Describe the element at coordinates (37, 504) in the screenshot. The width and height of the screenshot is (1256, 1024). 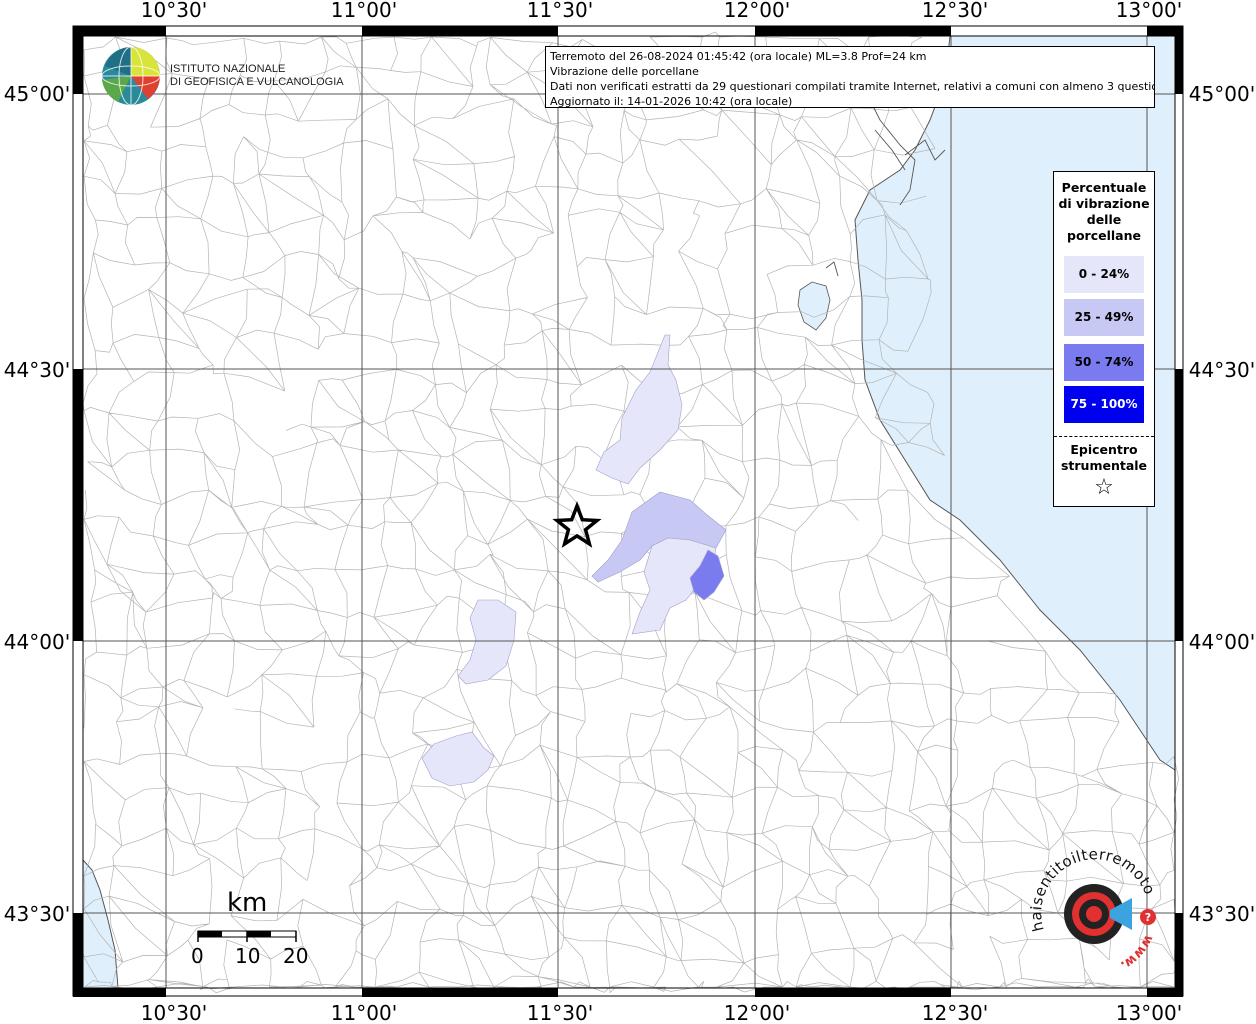
I see `lat-labels-left: 45°00' 44°30' 44°00' 43°30'` at that location.